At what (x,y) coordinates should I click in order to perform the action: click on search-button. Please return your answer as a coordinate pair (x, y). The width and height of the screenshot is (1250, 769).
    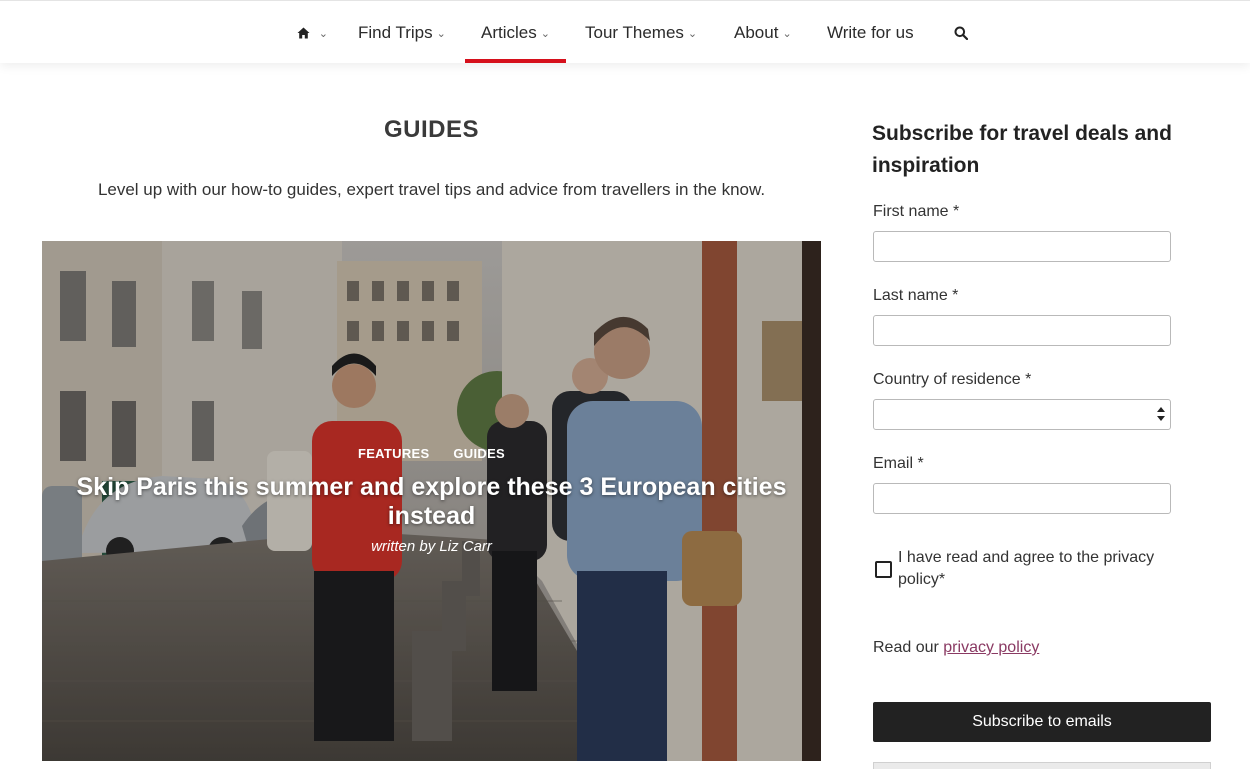
    Looking at the image, I should click on (961, 32).